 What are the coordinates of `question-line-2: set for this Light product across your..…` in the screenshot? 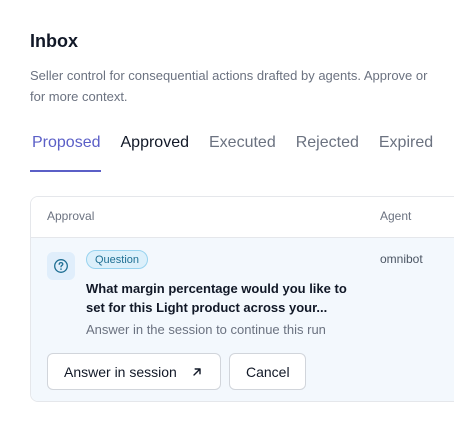 It's located at (207, 307).